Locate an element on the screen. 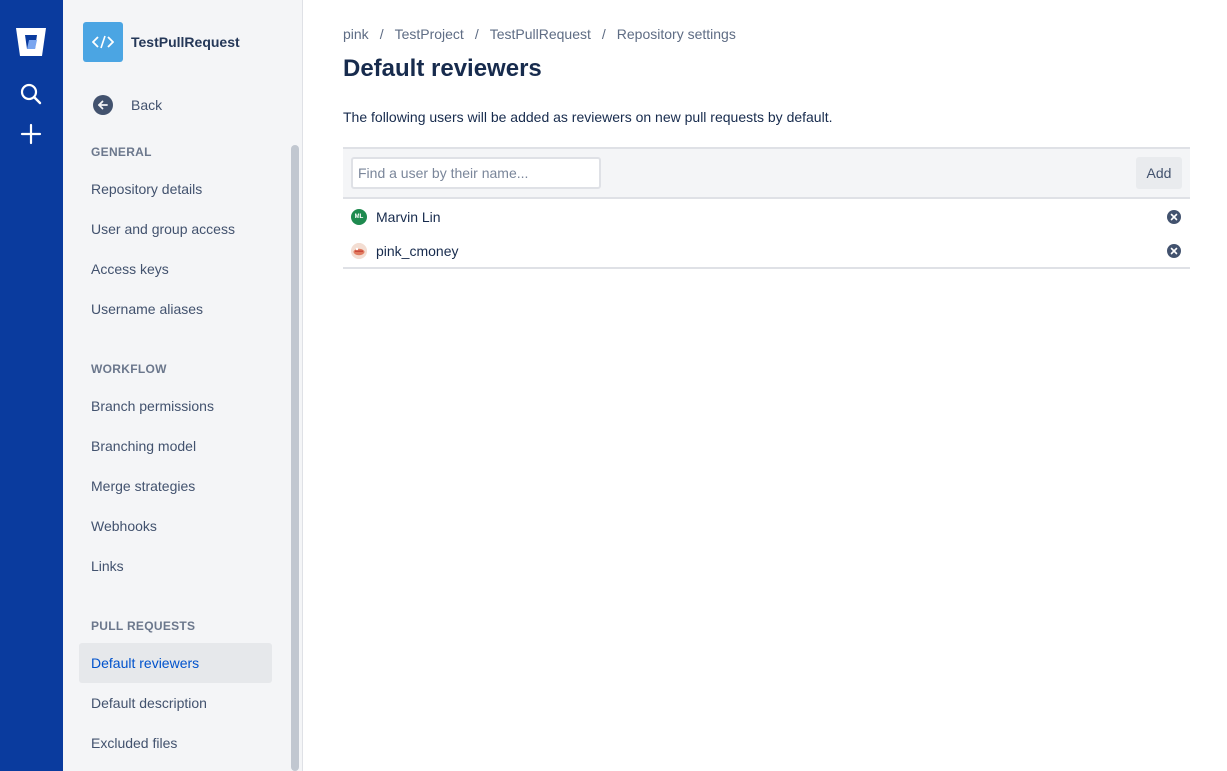  section-title-pull-requests: PULL REQUESTS is located at coordinates (143, 626).